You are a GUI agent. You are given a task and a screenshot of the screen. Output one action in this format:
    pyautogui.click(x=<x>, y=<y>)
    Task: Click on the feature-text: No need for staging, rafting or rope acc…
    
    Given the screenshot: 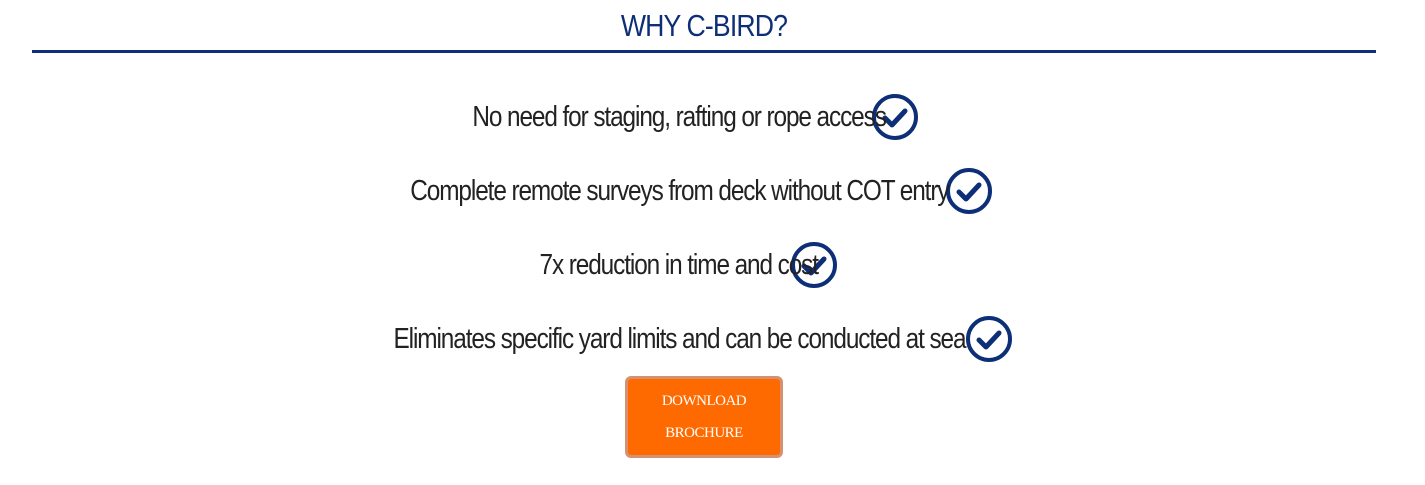 What is the action you would take?
    pyautogui.click(x=679, y=116)
    